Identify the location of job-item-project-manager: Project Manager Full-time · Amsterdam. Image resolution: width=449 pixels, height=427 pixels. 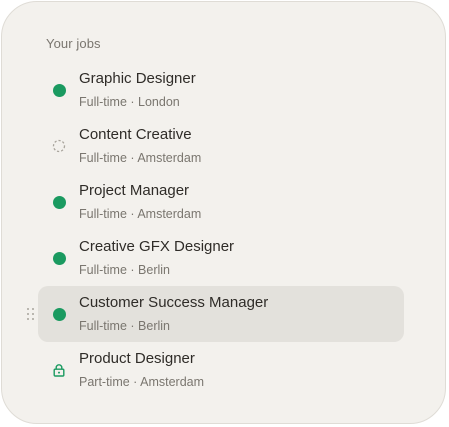
(223, 202).